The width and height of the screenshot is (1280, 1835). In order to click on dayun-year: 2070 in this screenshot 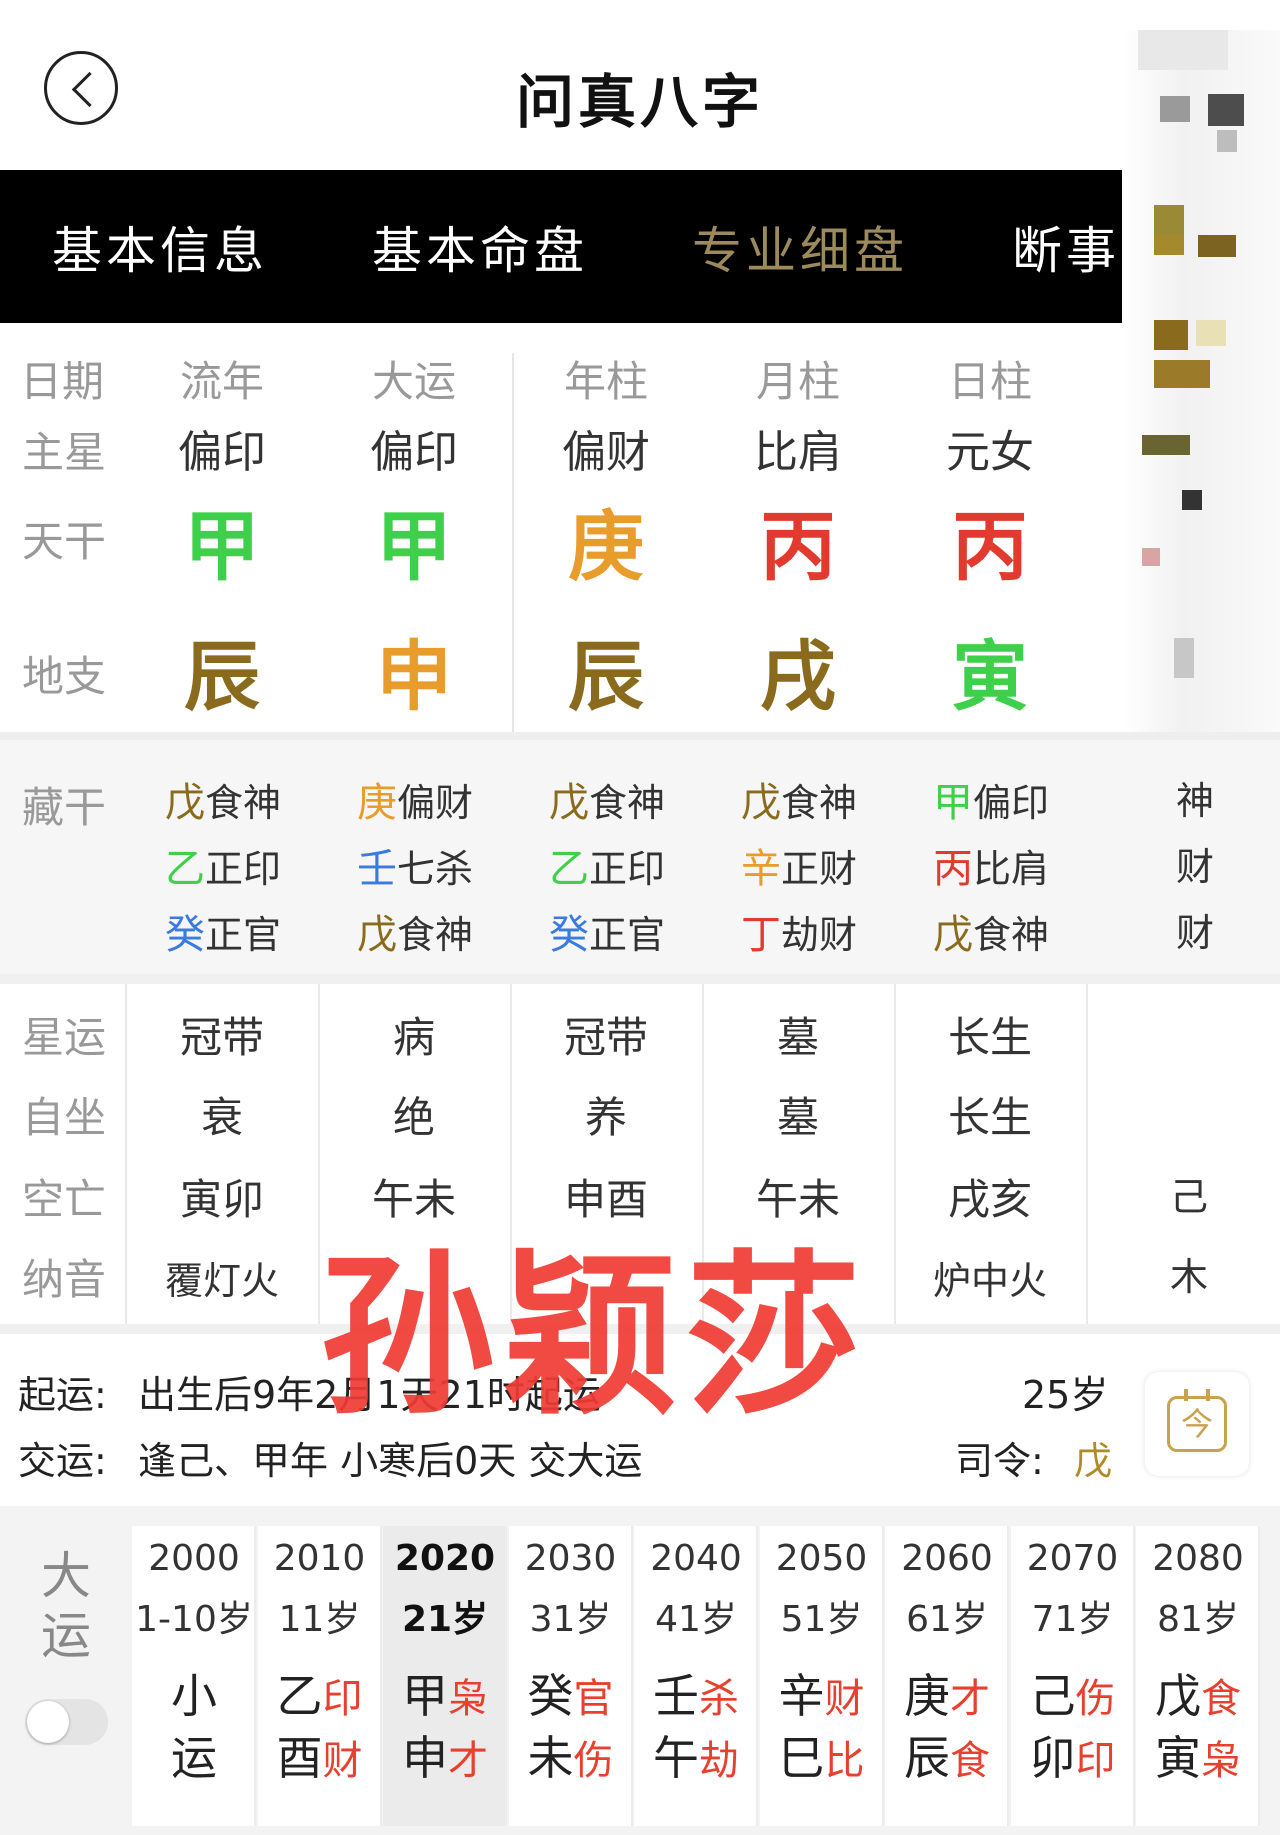, I will do `click(1072, 1558)`.